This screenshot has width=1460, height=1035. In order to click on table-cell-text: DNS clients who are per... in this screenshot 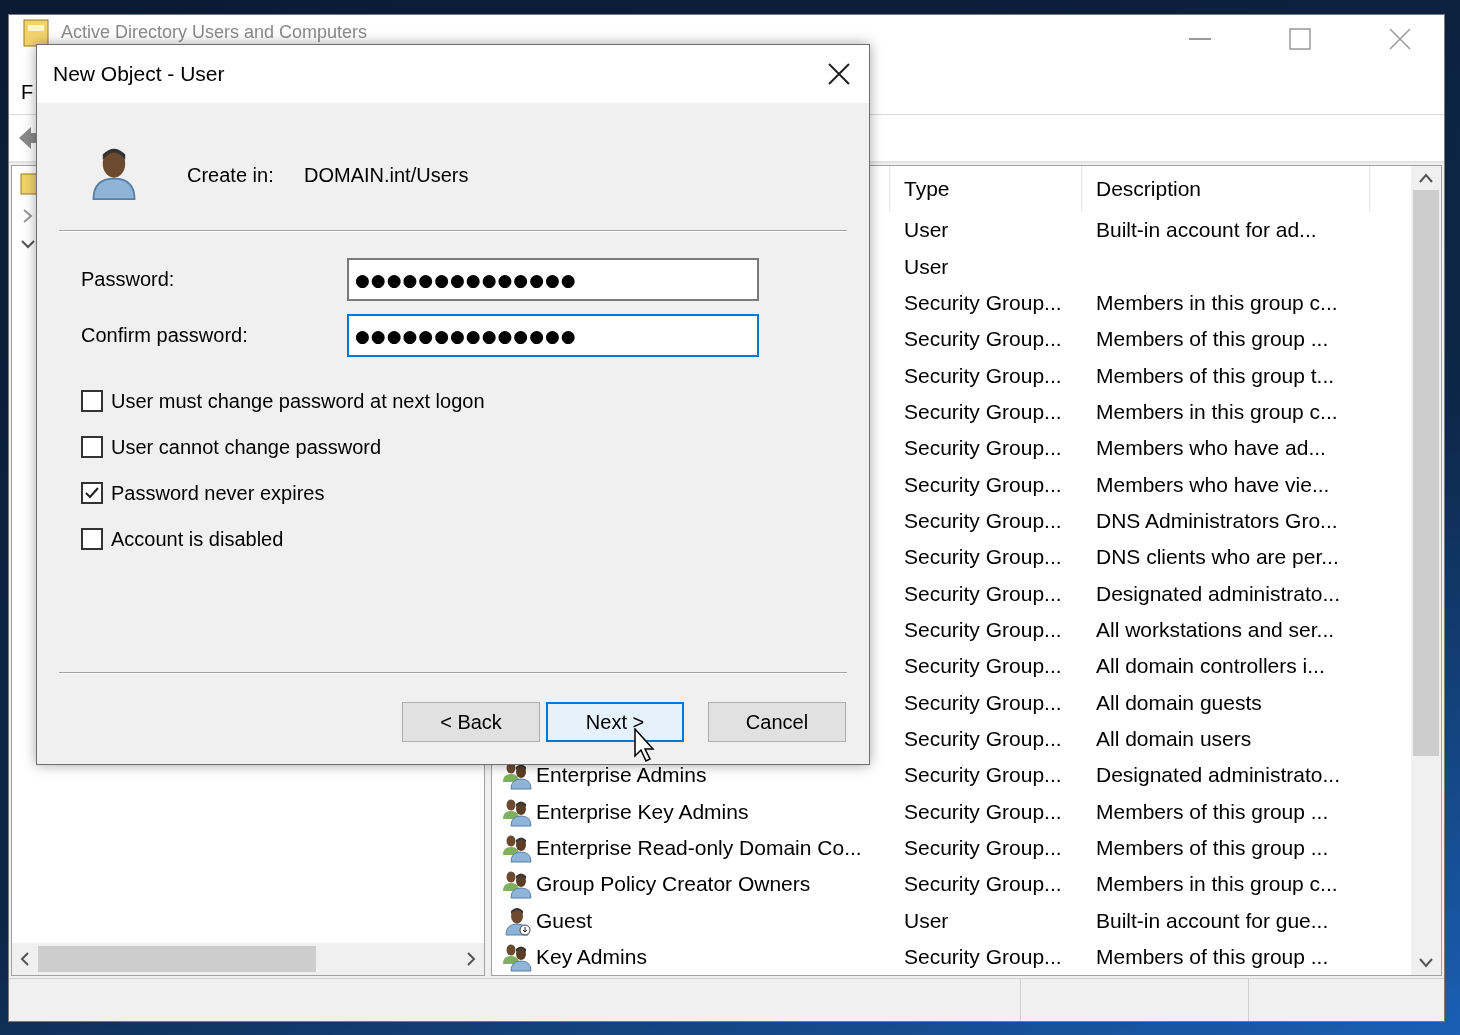, I will do `click(1217, 557)`.